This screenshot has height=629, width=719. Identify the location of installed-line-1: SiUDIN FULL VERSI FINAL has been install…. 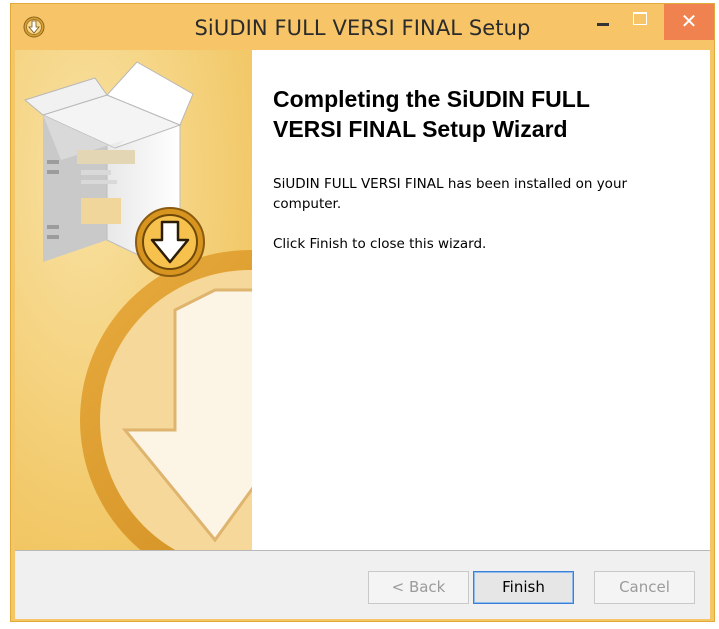
(450, 184).